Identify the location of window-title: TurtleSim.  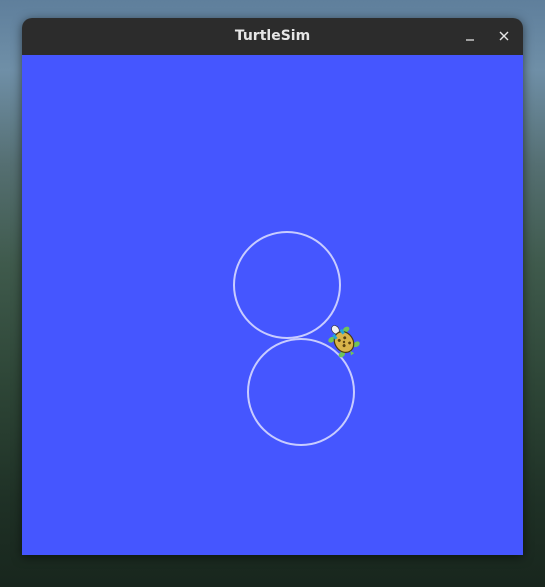
(272, 36).